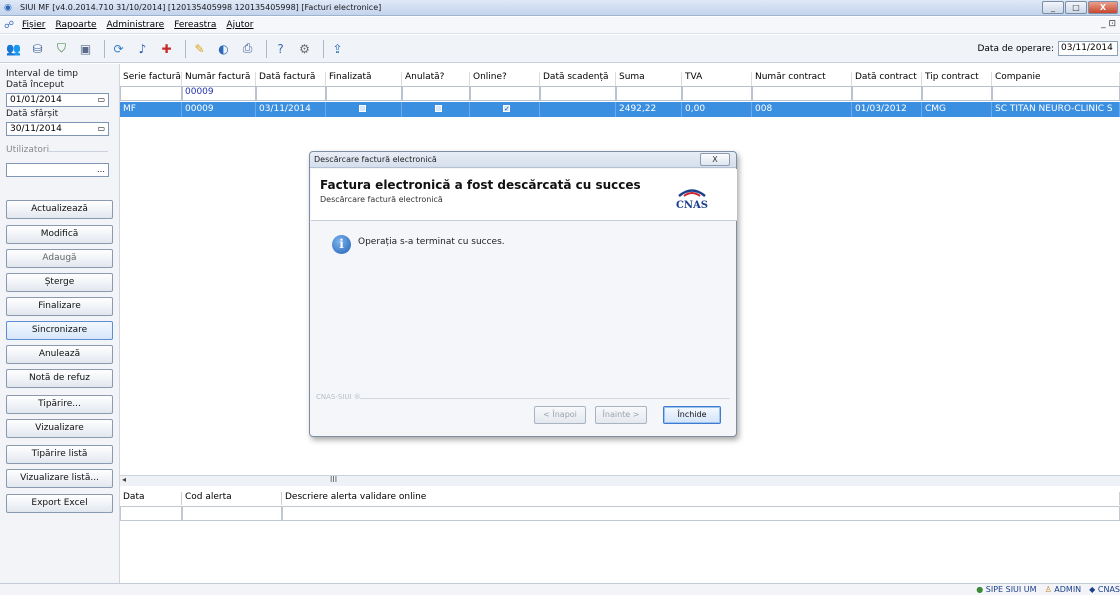 The image size is (1120, 595). What do you see at coordinates (13, 48) in the screenshot?
I see `users-icon: 👥` at bounding box center [13, 48].